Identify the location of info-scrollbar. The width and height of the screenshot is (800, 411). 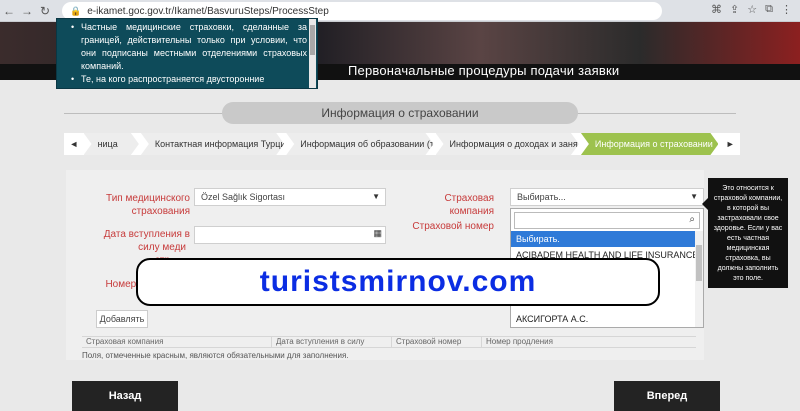
(312, 53).